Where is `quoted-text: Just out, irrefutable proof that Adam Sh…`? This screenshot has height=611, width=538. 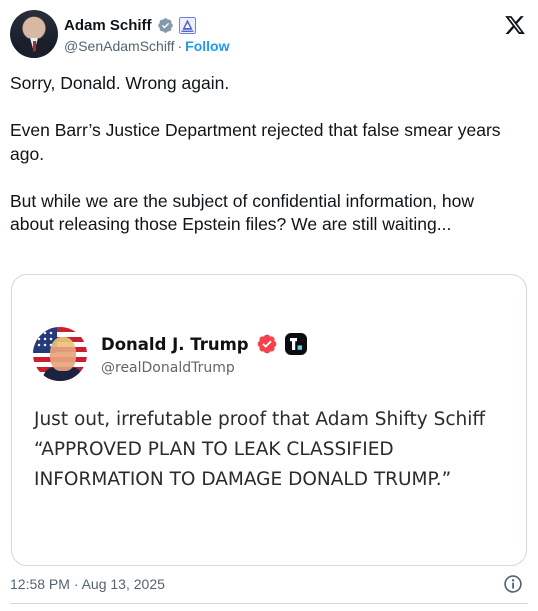
quoted-text: Just out, irrefutable proof that Adam Sh… is located at coordinates (260, 449).